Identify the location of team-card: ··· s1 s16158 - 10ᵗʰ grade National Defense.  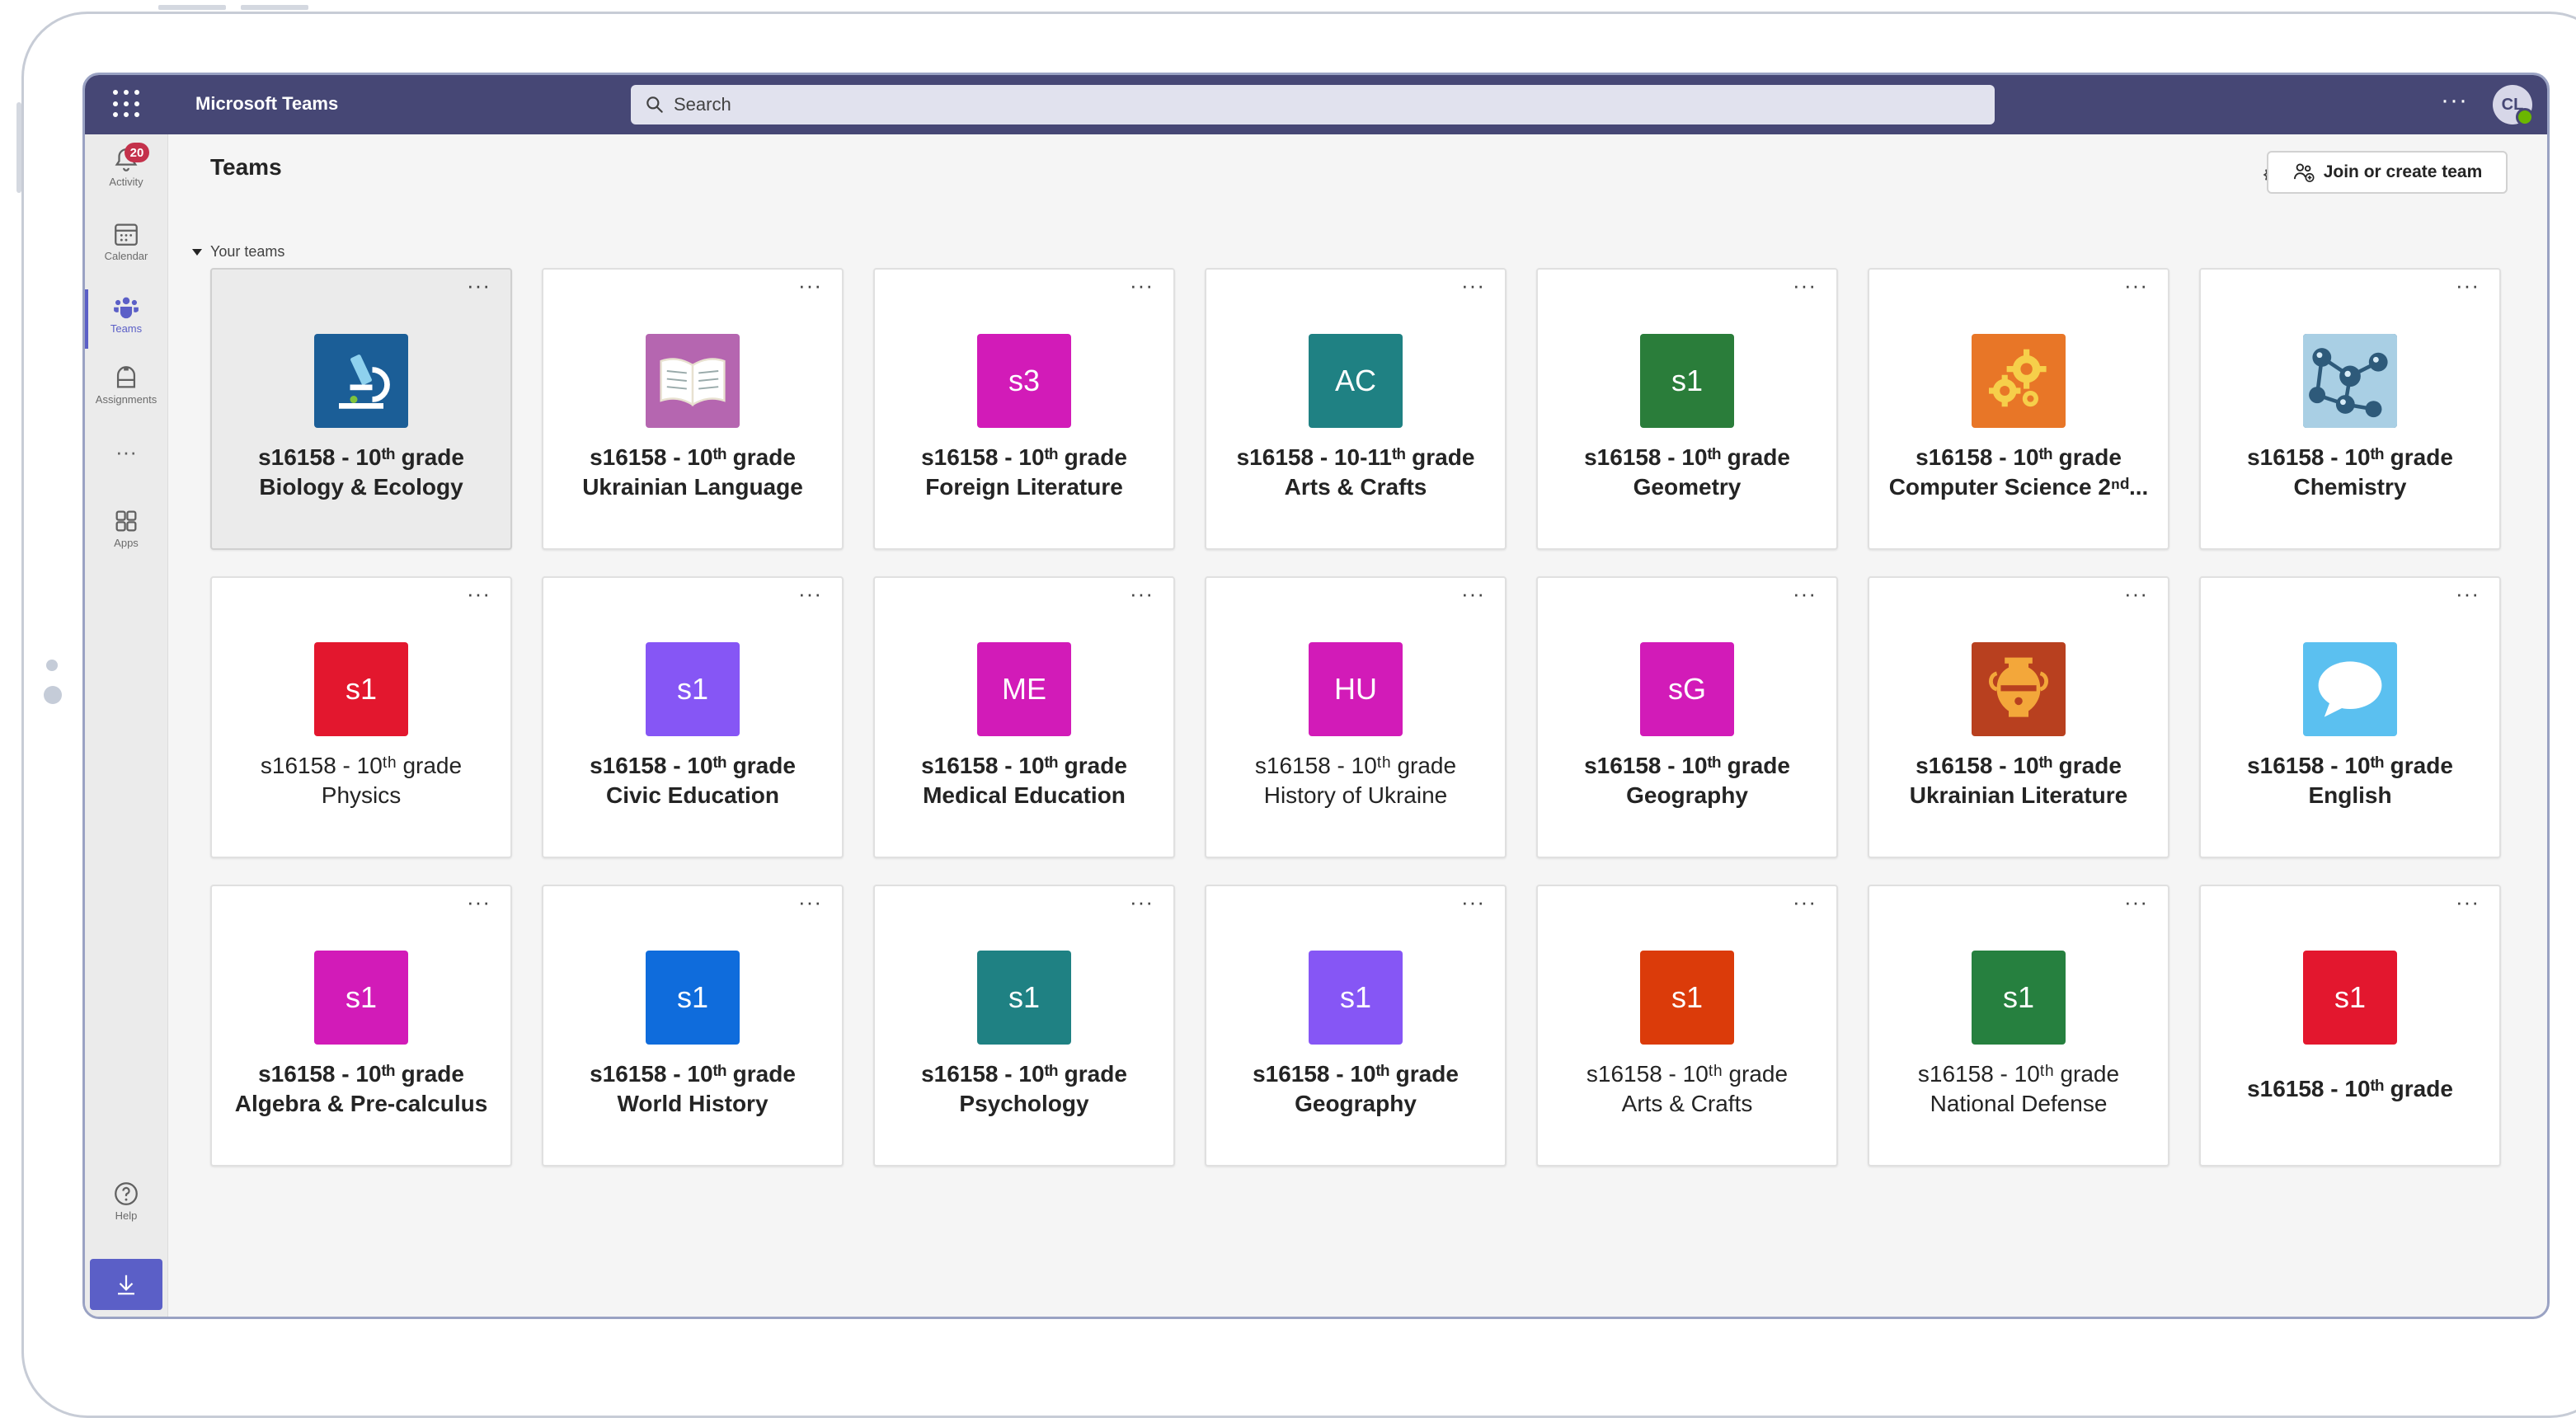
(2018, 1026).